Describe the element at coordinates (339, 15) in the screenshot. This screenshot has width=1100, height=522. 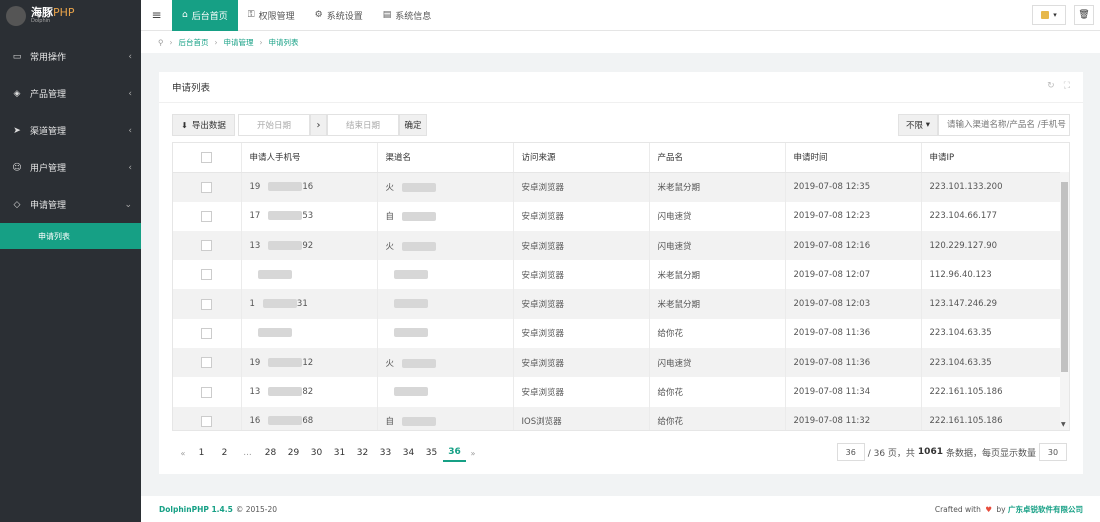
I see `tab-settings: ⚙ 系统设置` at that location.